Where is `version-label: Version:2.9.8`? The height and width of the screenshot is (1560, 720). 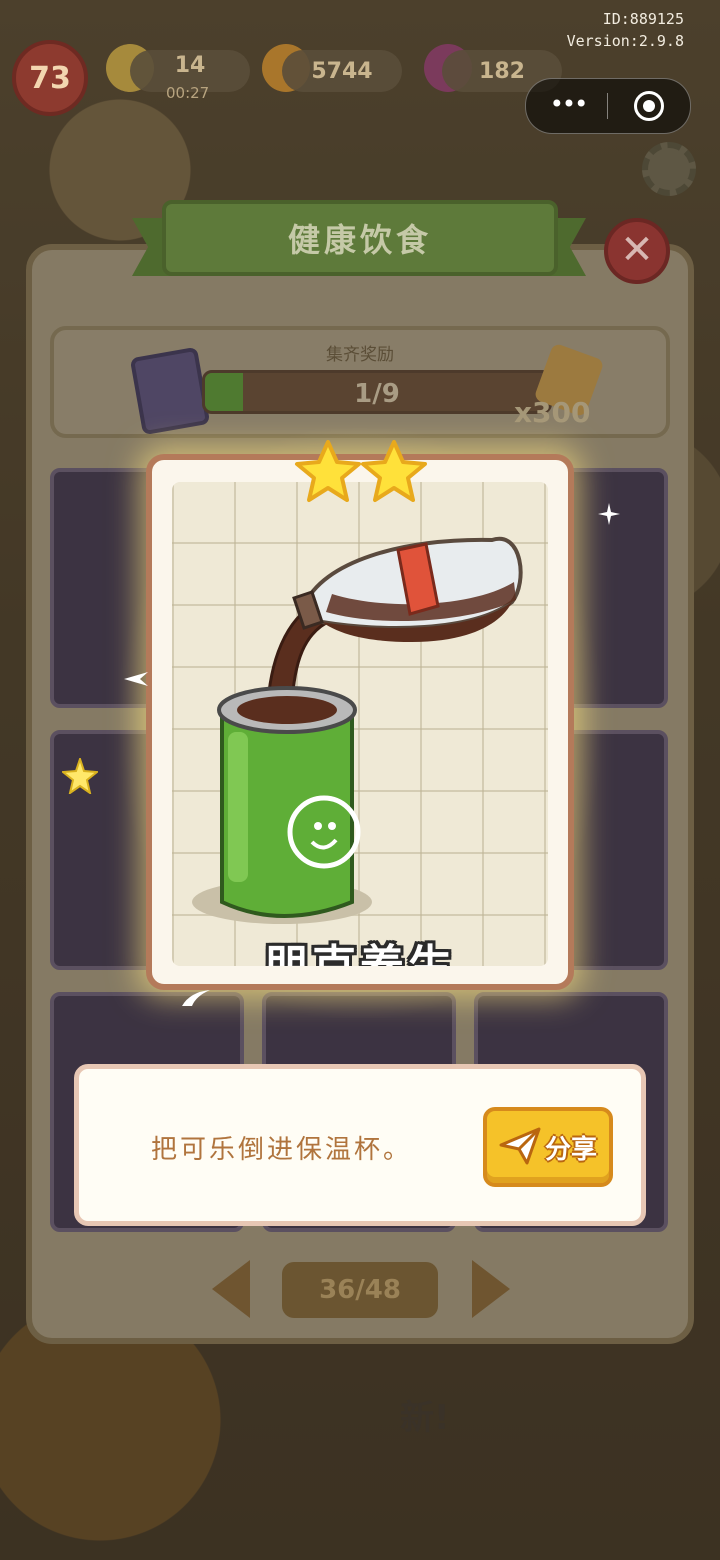 version-label: Version:2.9.8 is located at coordinates (625, 41).